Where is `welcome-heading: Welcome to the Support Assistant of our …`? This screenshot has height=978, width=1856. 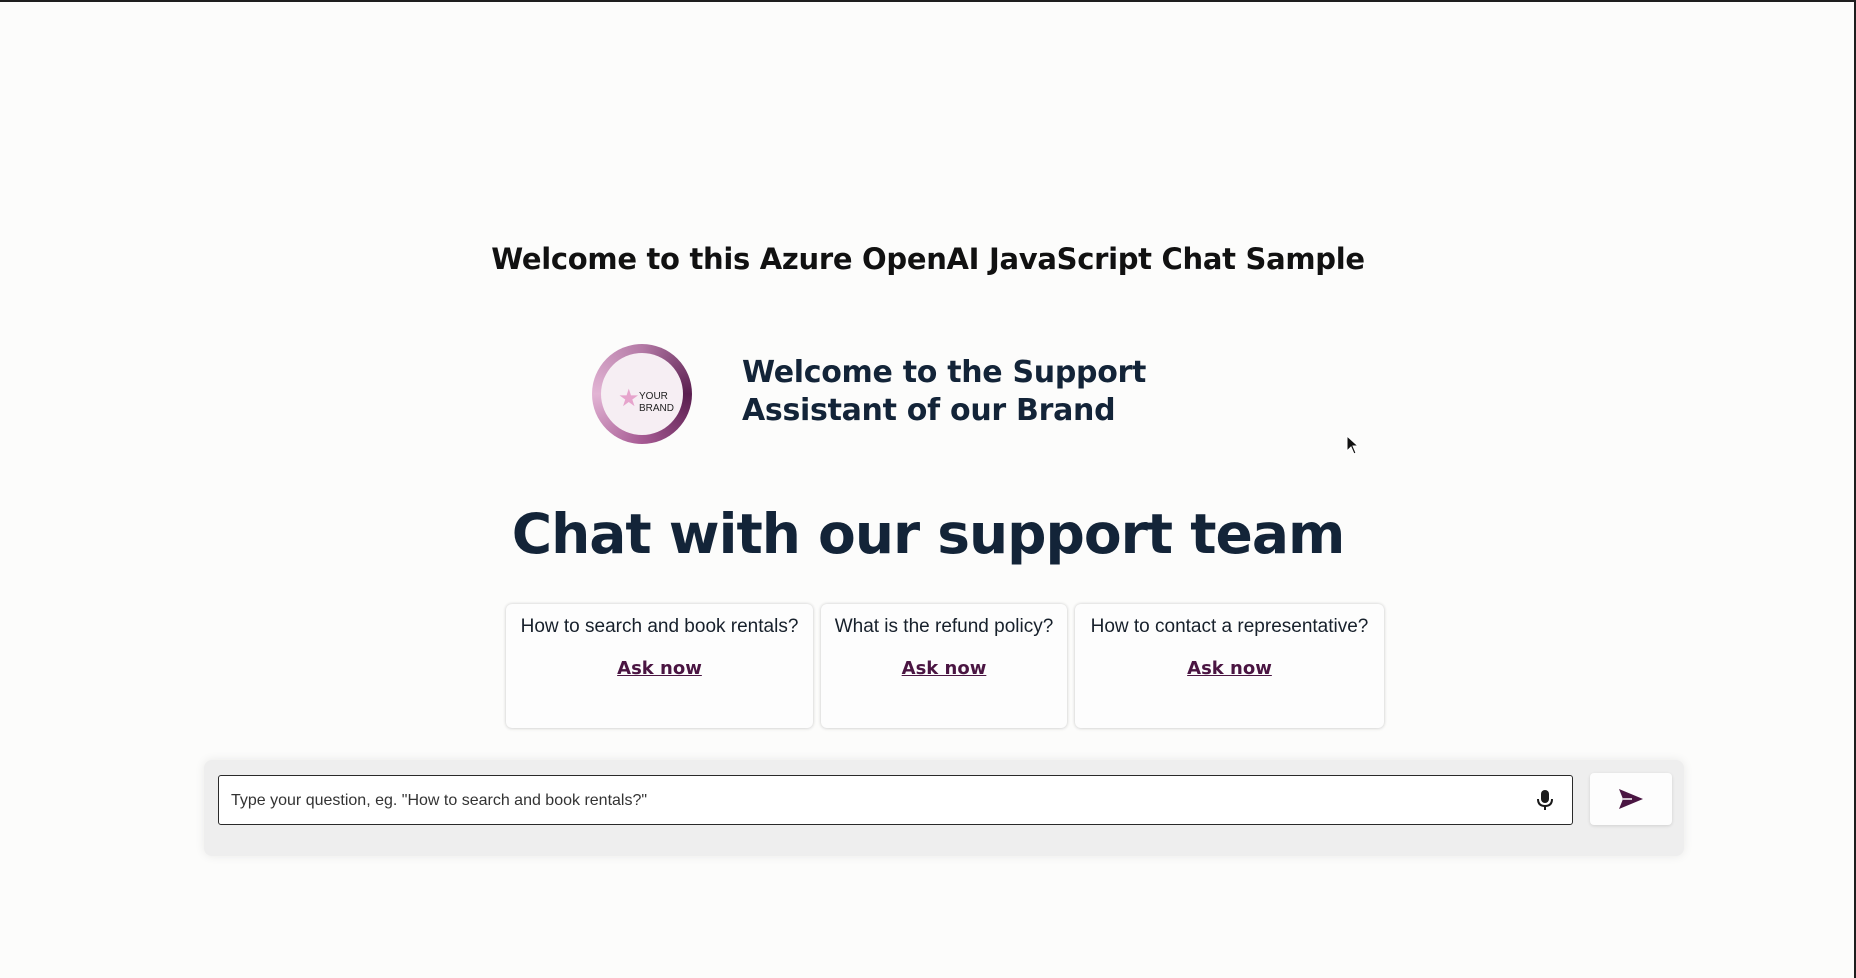 welcome-heading: Welcome to the Support Assistant of our … is located at coordinates (944, 391).